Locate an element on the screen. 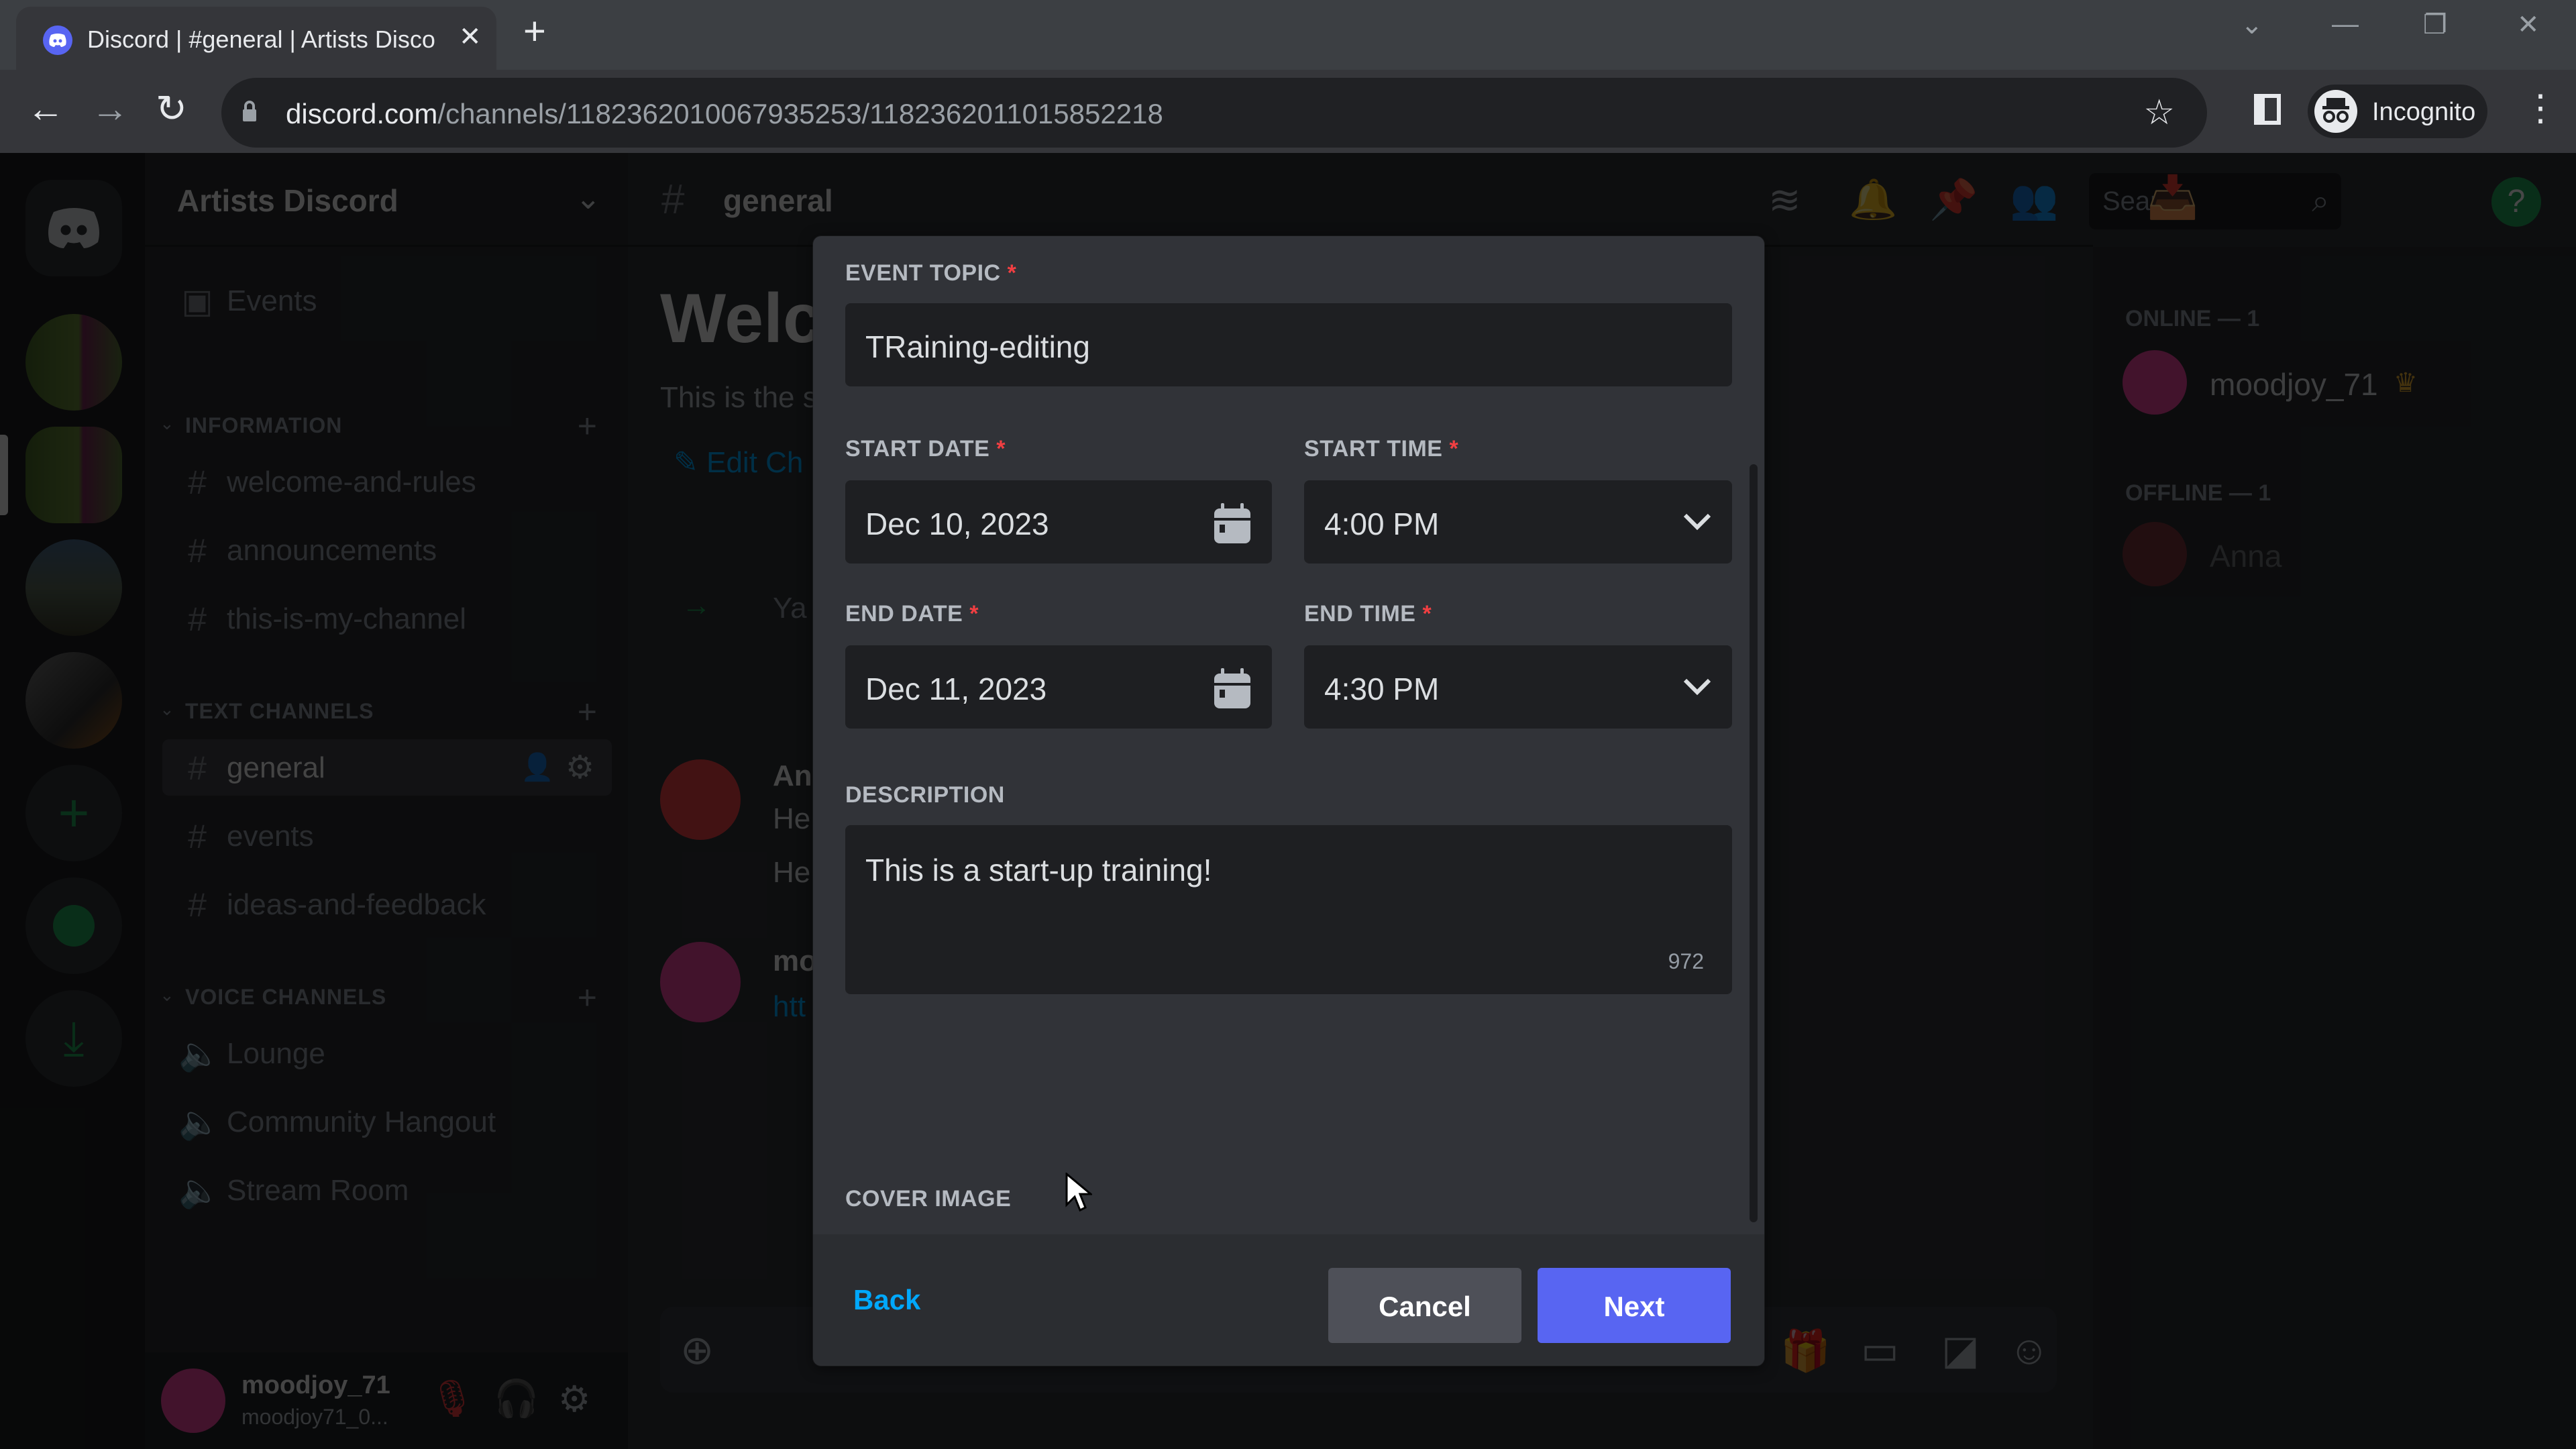 This screenshot has height=1449, width=2576. modal-scrollbar is located at coordinates (1754, 843).